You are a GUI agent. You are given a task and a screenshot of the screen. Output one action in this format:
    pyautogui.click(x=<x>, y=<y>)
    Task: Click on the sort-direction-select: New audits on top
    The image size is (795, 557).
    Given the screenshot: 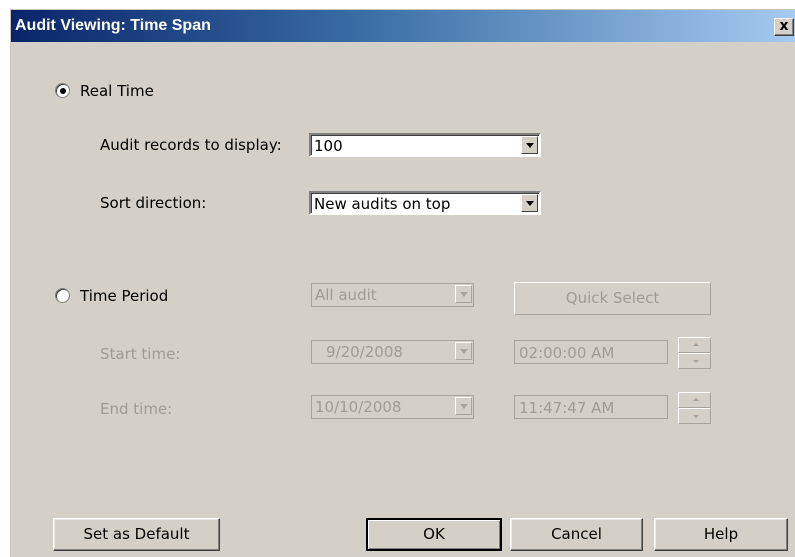 What is the action you would take?
    pyautogui.click(x=425, y=203)
    